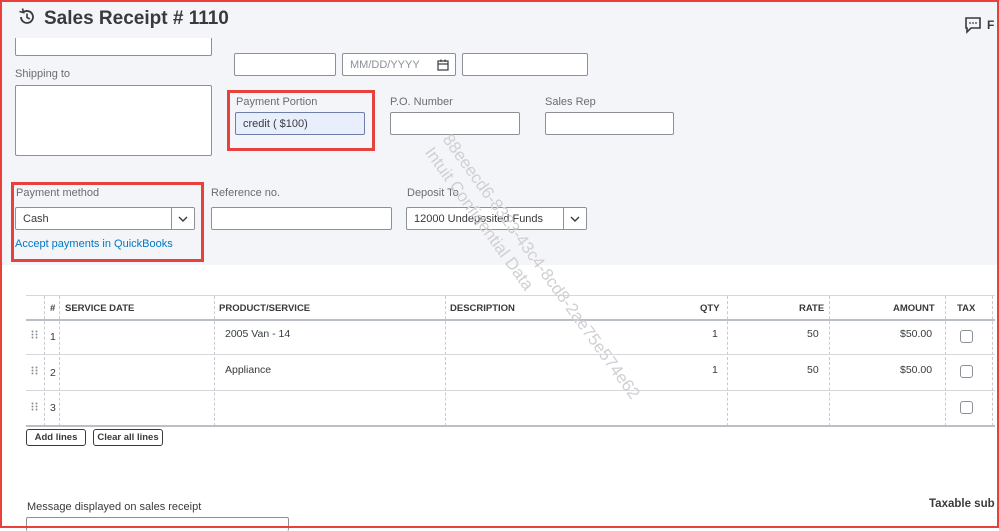 The image size is (999, 531). I want to click on shipping-to-field, so click(113, 120).